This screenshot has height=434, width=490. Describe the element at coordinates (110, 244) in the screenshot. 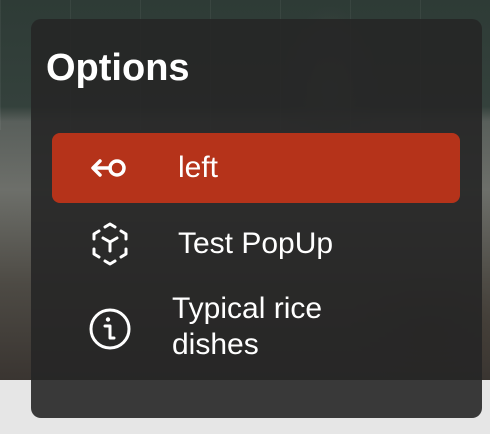

I see `ar-cube-icon` at that location.